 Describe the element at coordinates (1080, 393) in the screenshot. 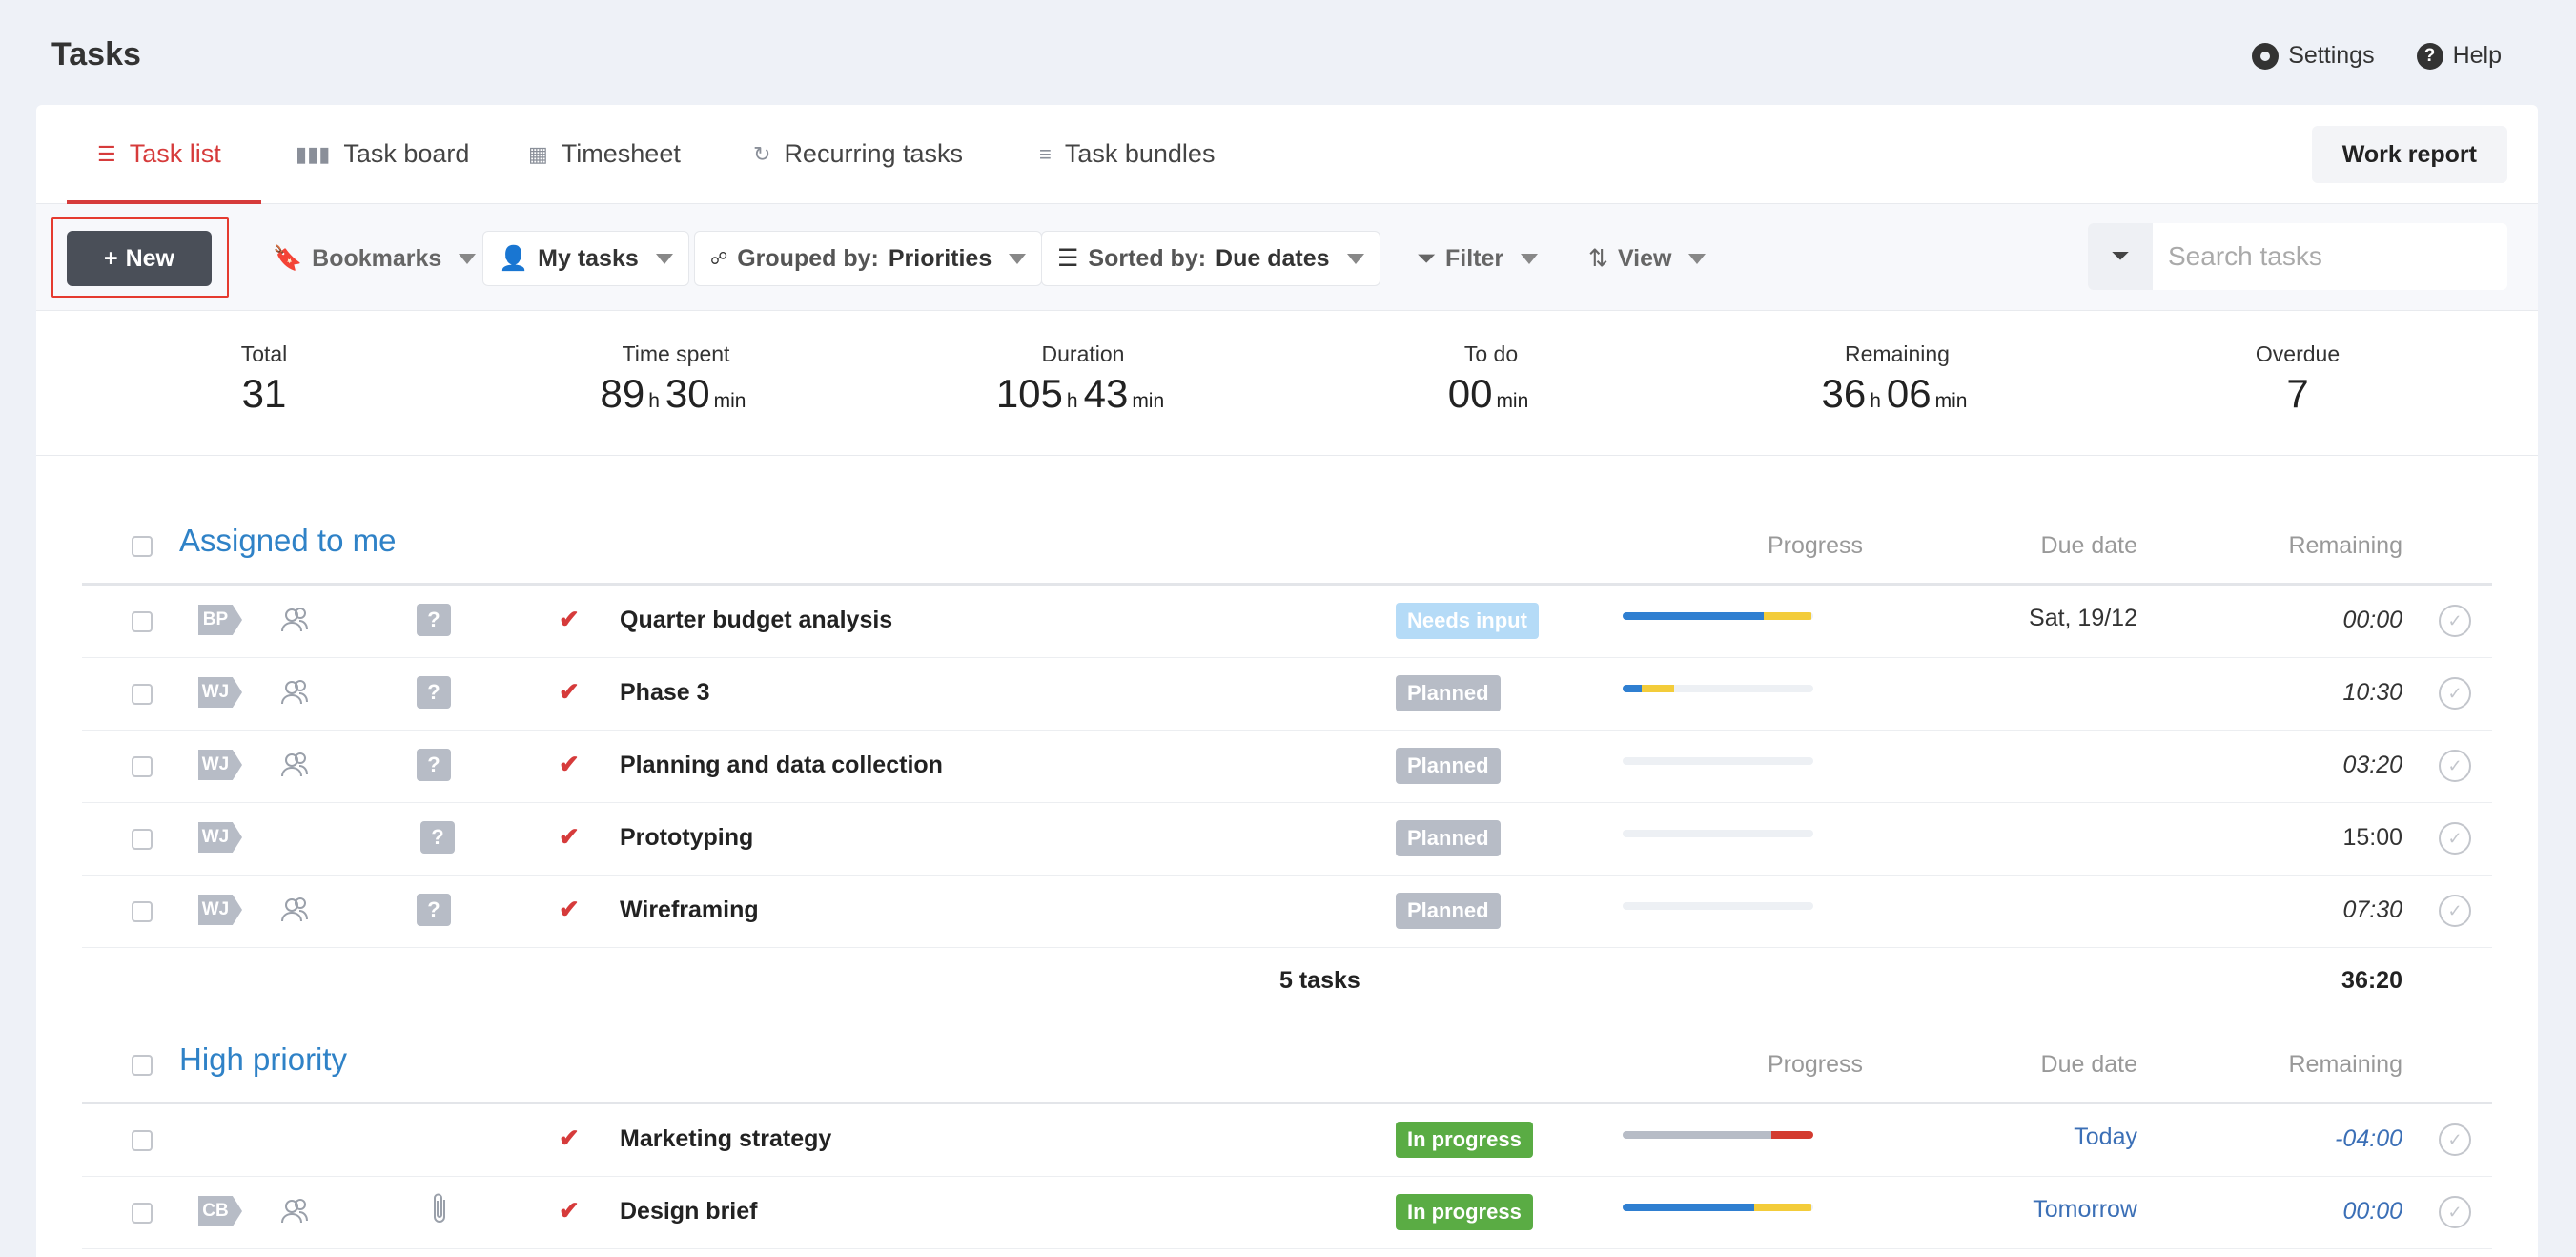

I see `stat-value: 105 h 43 min` at that location.